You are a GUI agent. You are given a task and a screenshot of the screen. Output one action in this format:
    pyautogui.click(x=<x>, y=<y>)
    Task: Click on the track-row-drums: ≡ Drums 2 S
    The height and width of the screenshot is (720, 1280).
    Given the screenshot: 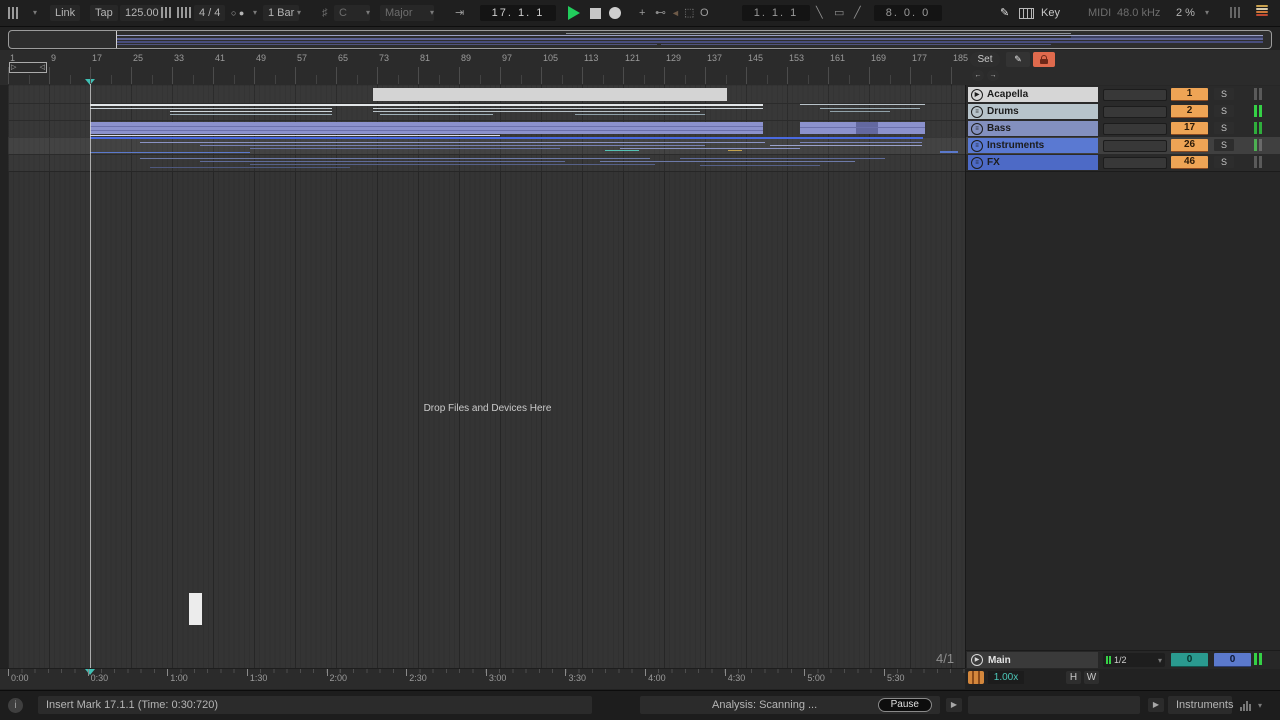 What is the action you would take?
    pyautogui.click(x=1123, y=112)
    